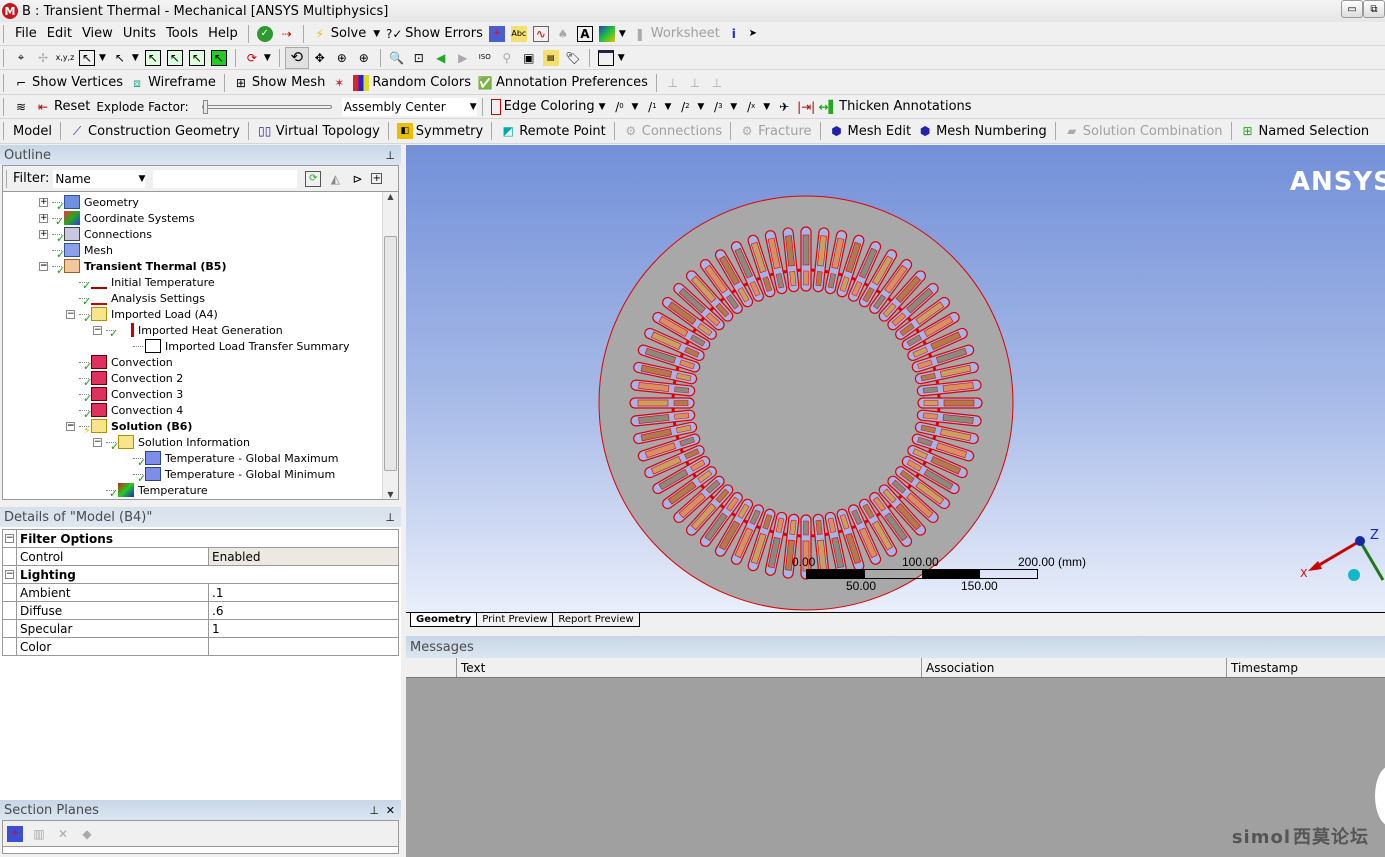 This screenshot has height=857, width=1385. What do you see at coordinates (562, 83) in the screenshot?
I see `annotation-preferences-button: ✅ Annotation Preferences` at bounding box center [562, 83].